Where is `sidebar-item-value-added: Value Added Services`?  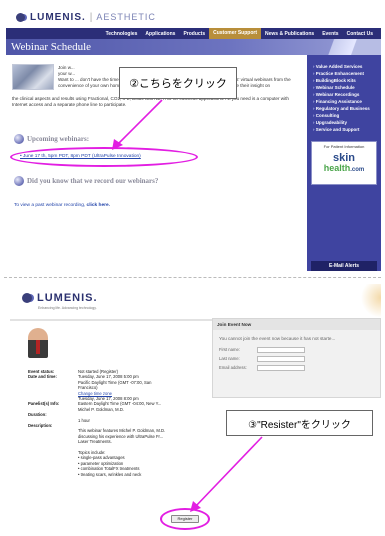 sidebar-item-value-added: Value Added Services is located at coordinates (345, 66).